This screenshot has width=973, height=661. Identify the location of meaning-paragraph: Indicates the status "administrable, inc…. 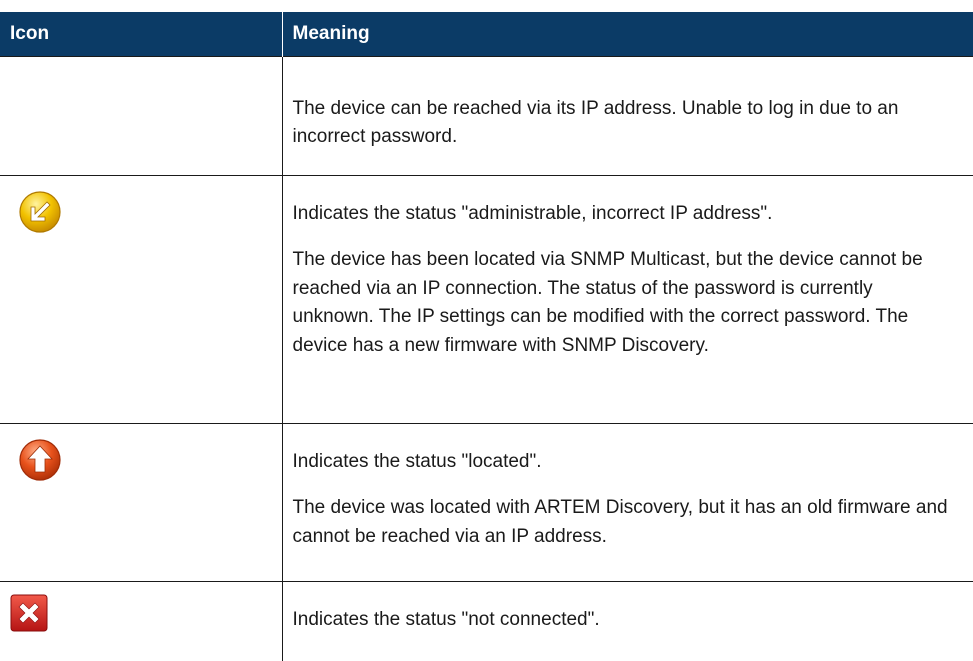
(532, 213).